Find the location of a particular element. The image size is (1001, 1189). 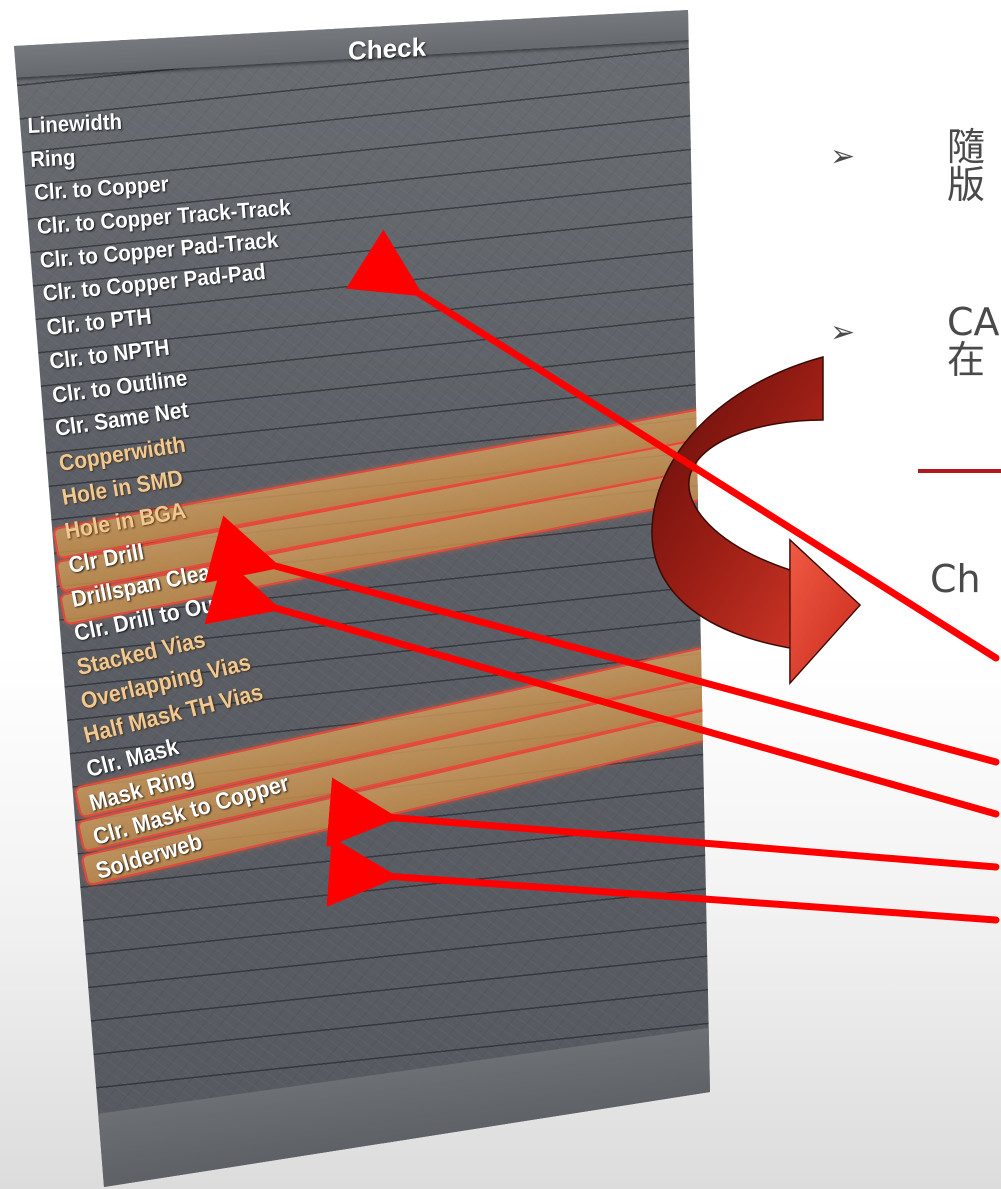

check-item: Ring is located at coordinates (53, 157).